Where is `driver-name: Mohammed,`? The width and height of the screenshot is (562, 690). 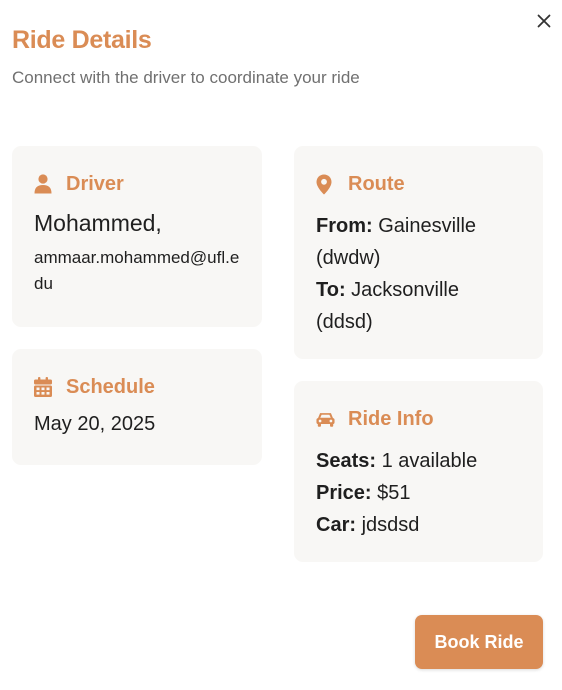
driver-name: Mohammed, is located at coordinates (98, 223).